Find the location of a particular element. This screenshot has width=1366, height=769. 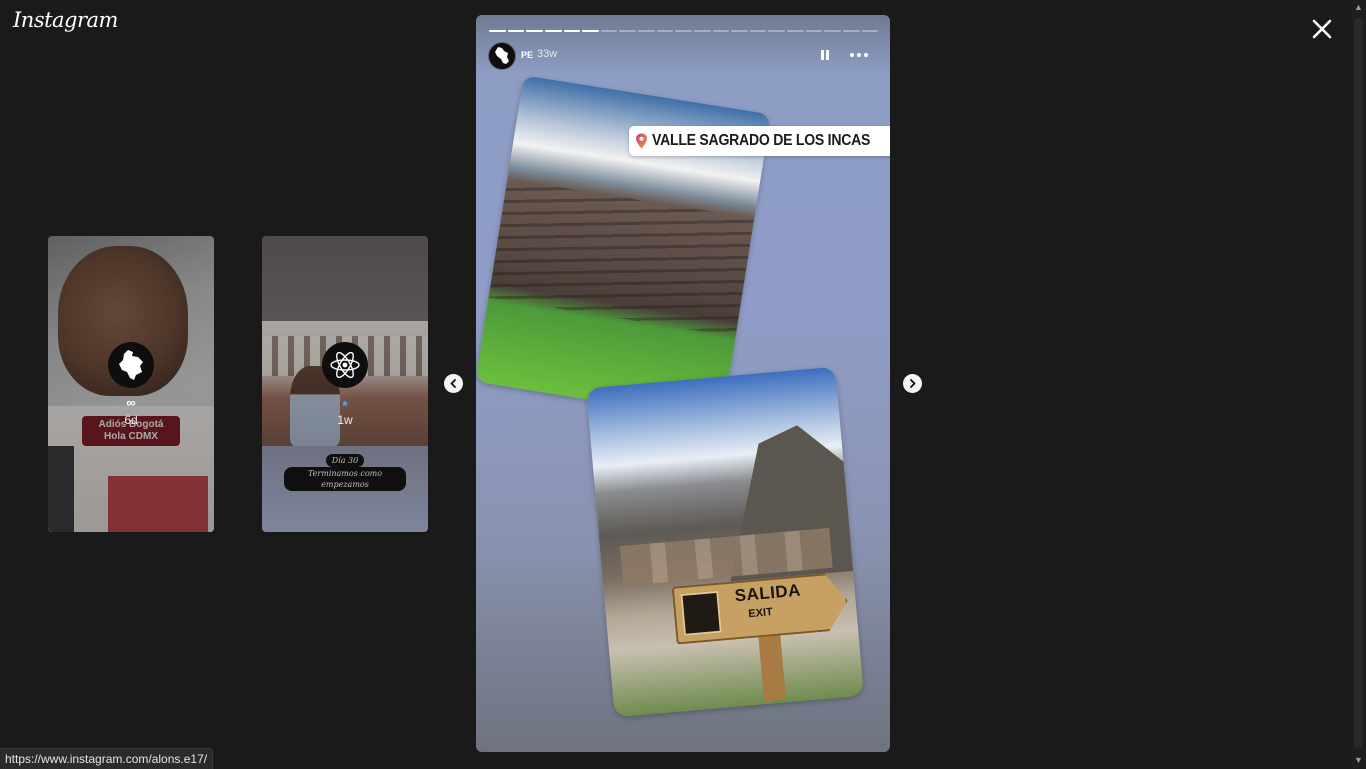

chevron-left-icon is located at coordinates (453, 383).